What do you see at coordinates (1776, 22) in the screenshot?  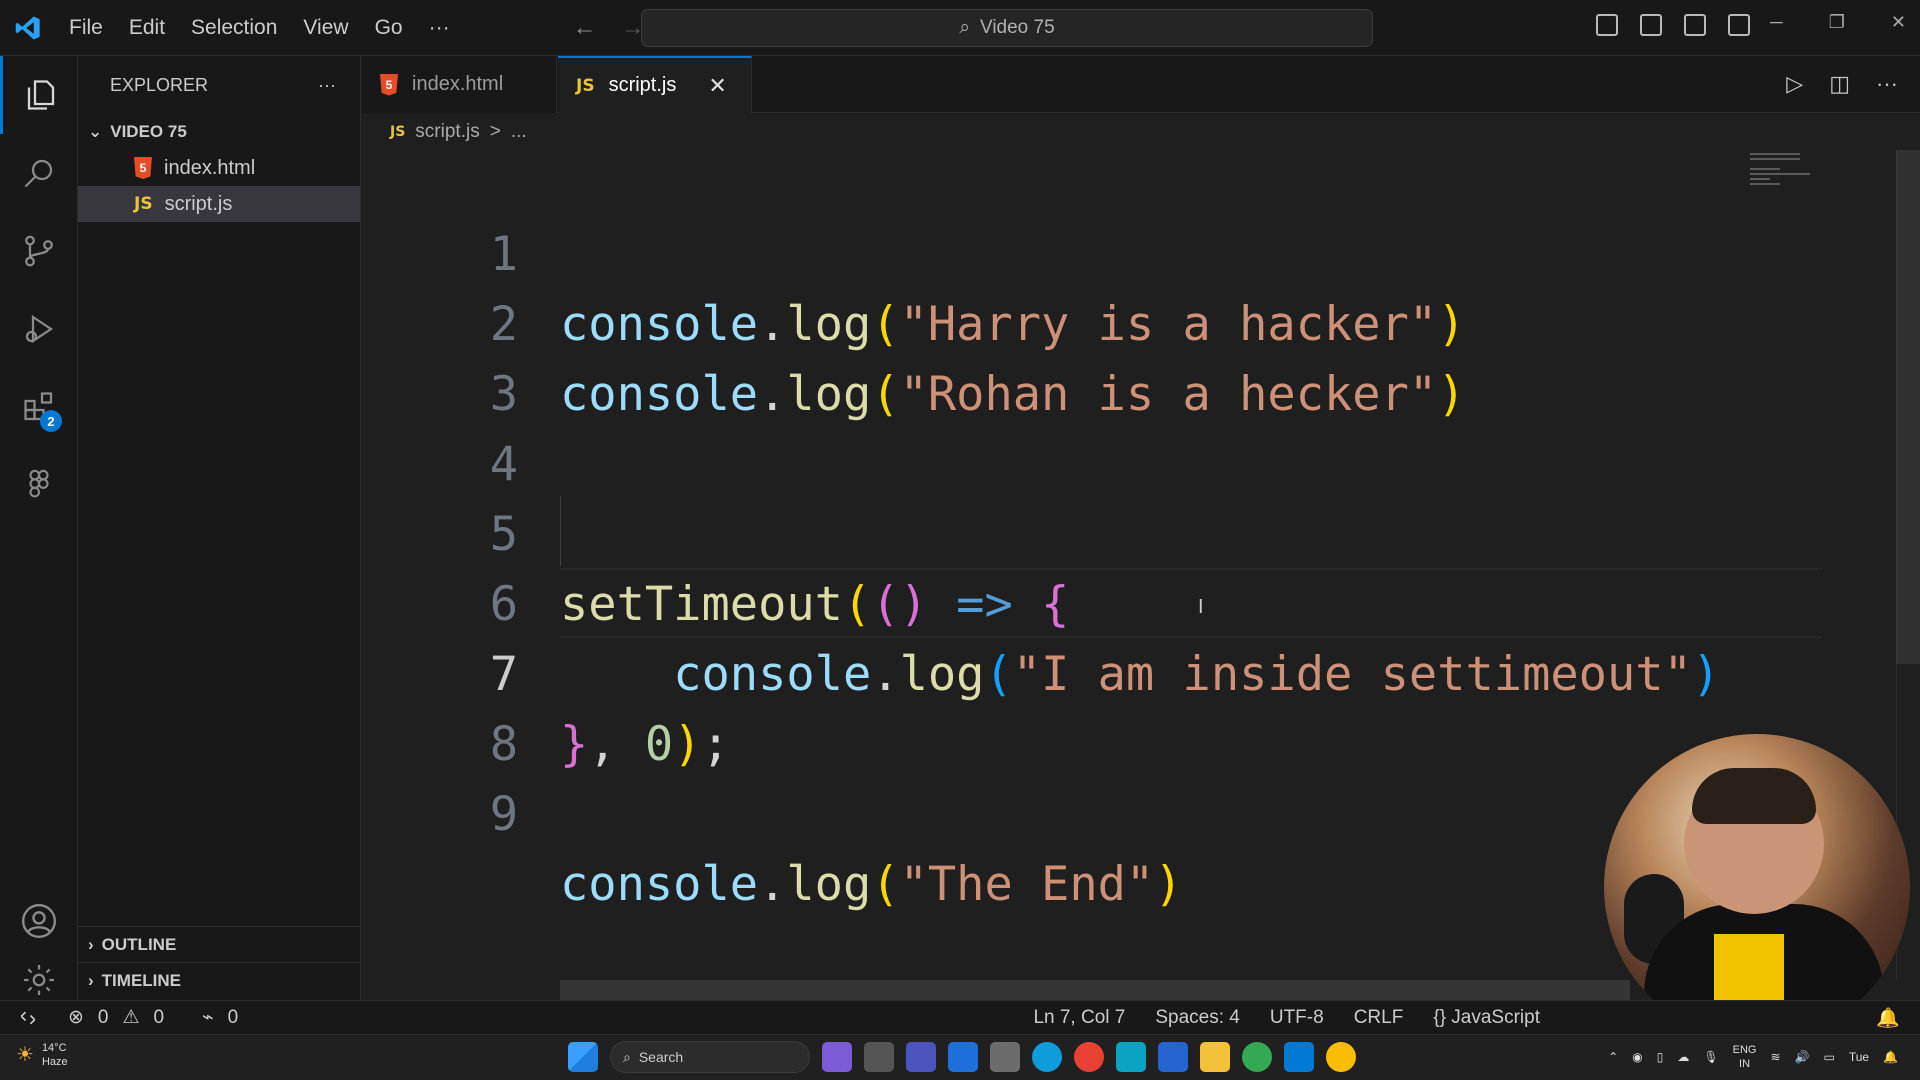 I see `minimize-icon: ─` at bounding box center [1776, 22].